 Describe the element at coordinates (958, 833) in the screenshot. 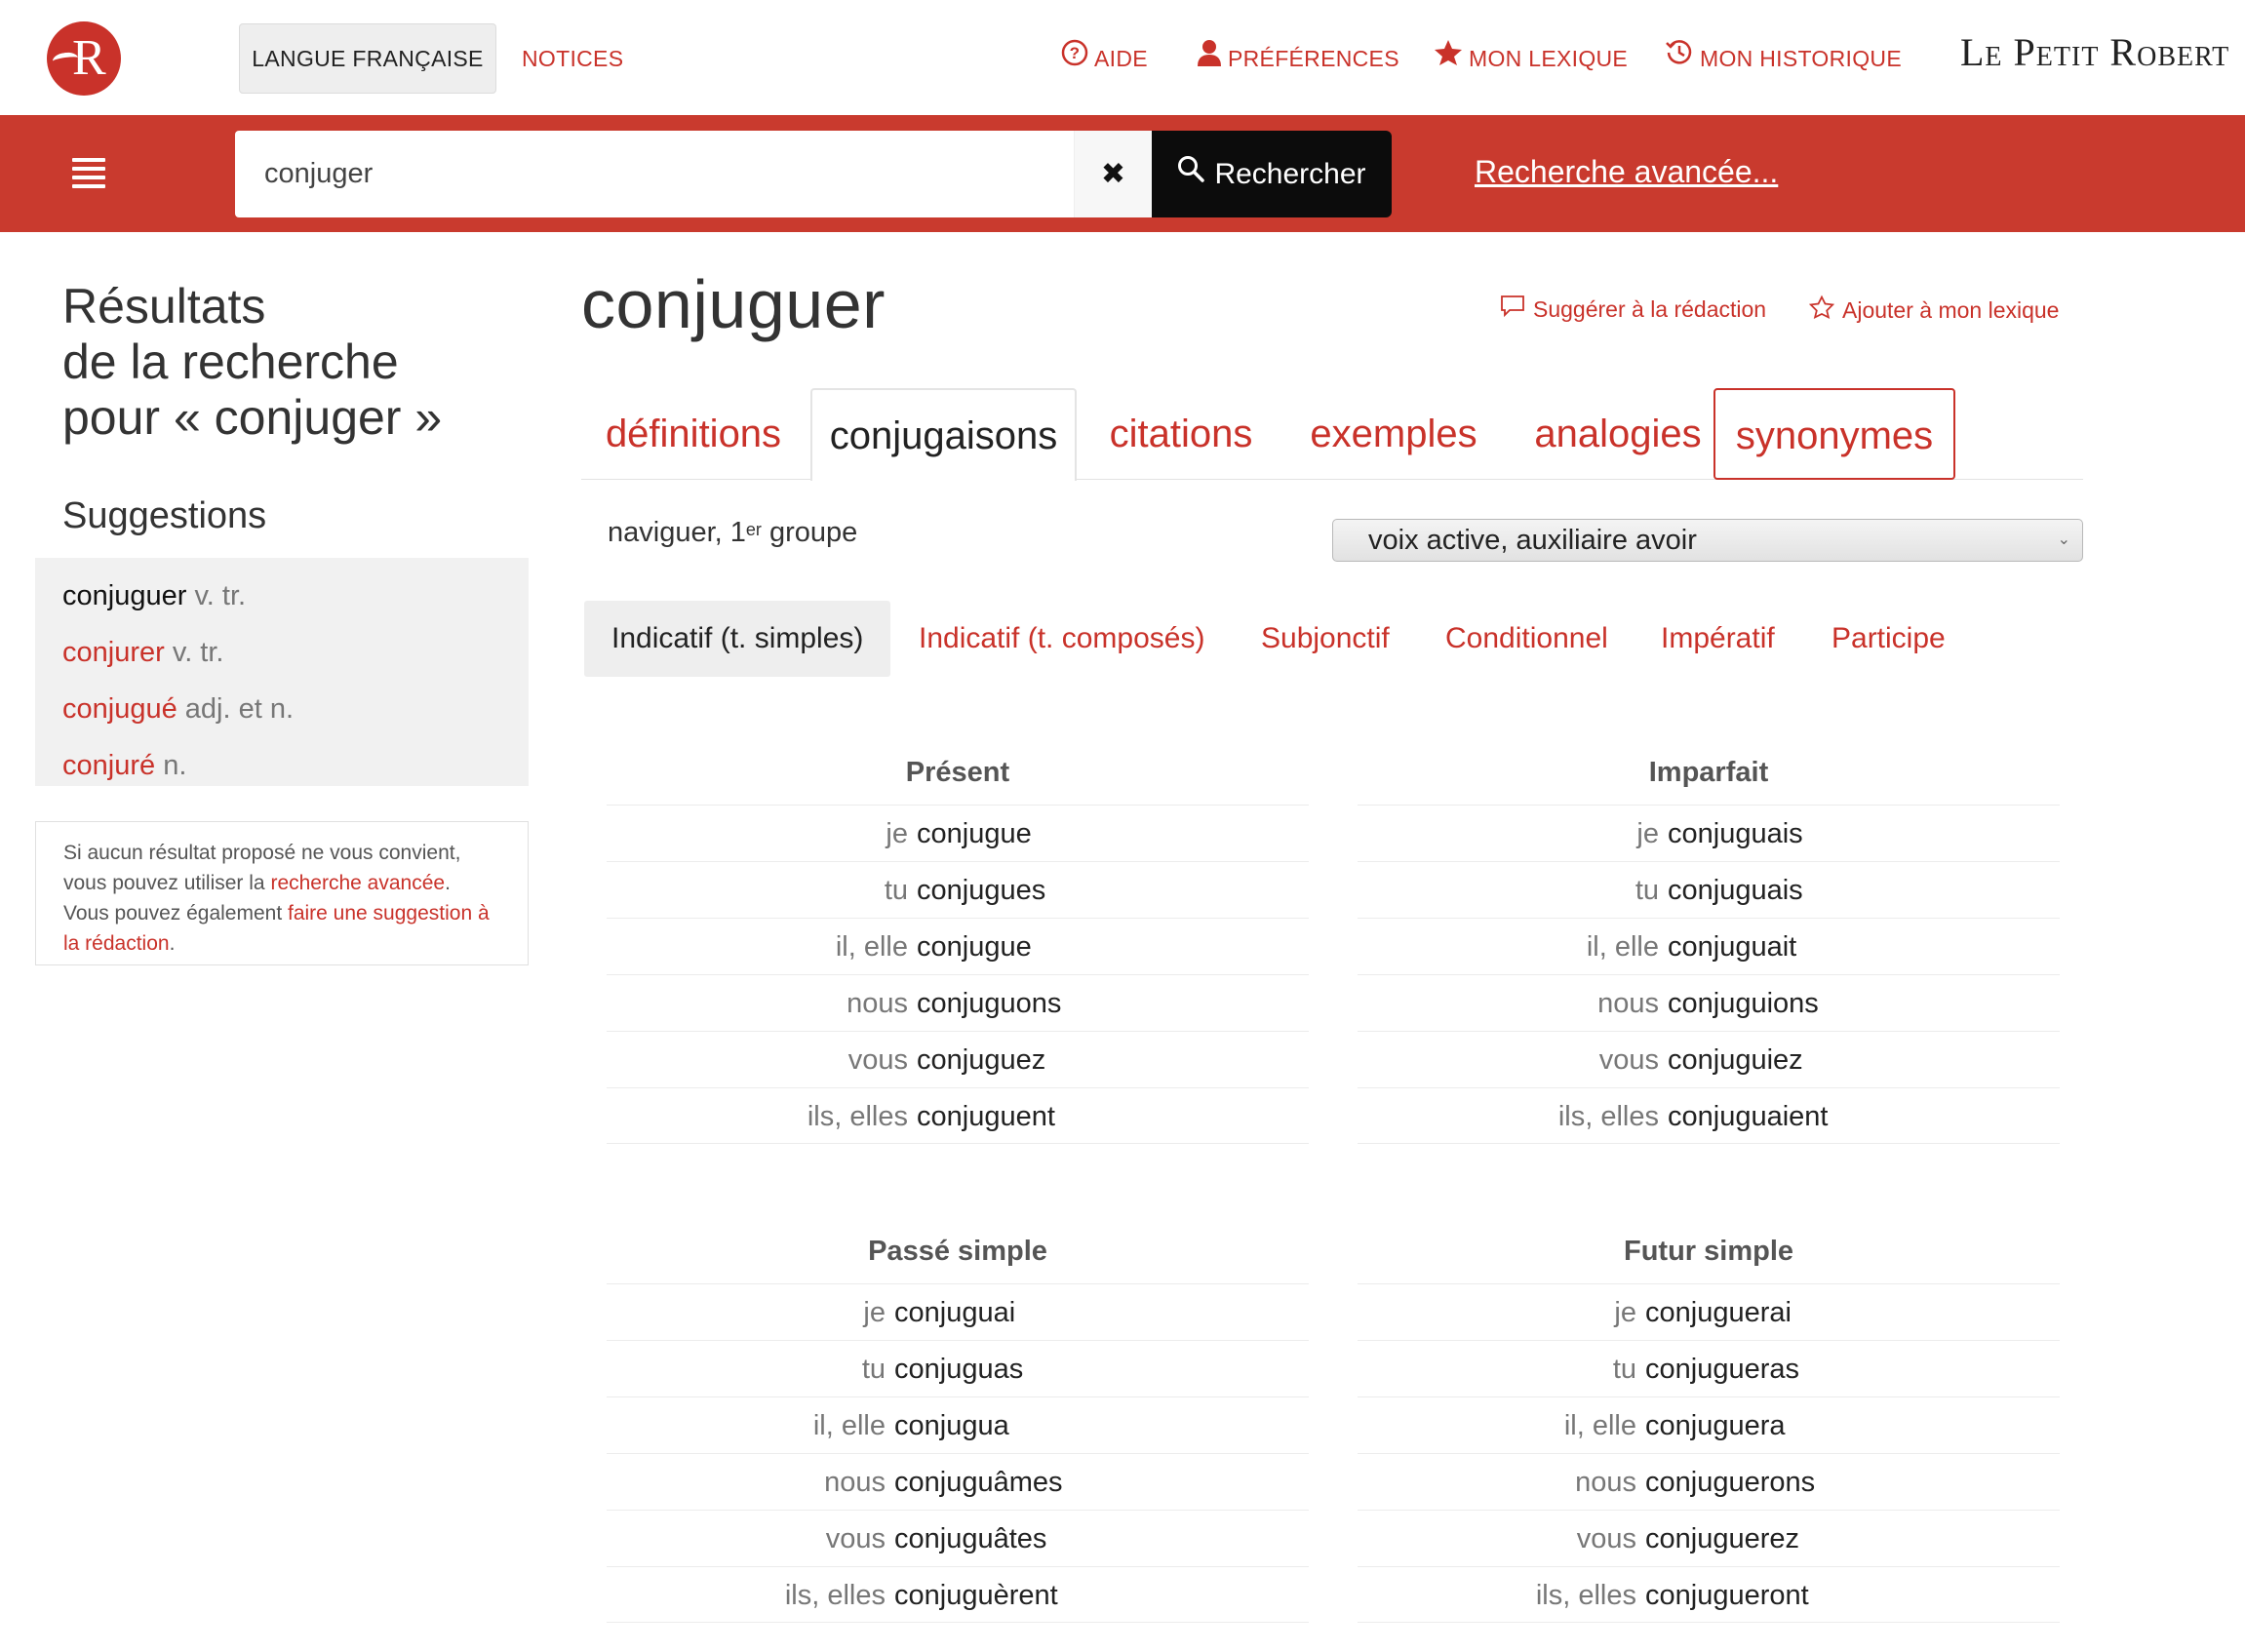

I see `conjugation-row: je conjugue` at that location.